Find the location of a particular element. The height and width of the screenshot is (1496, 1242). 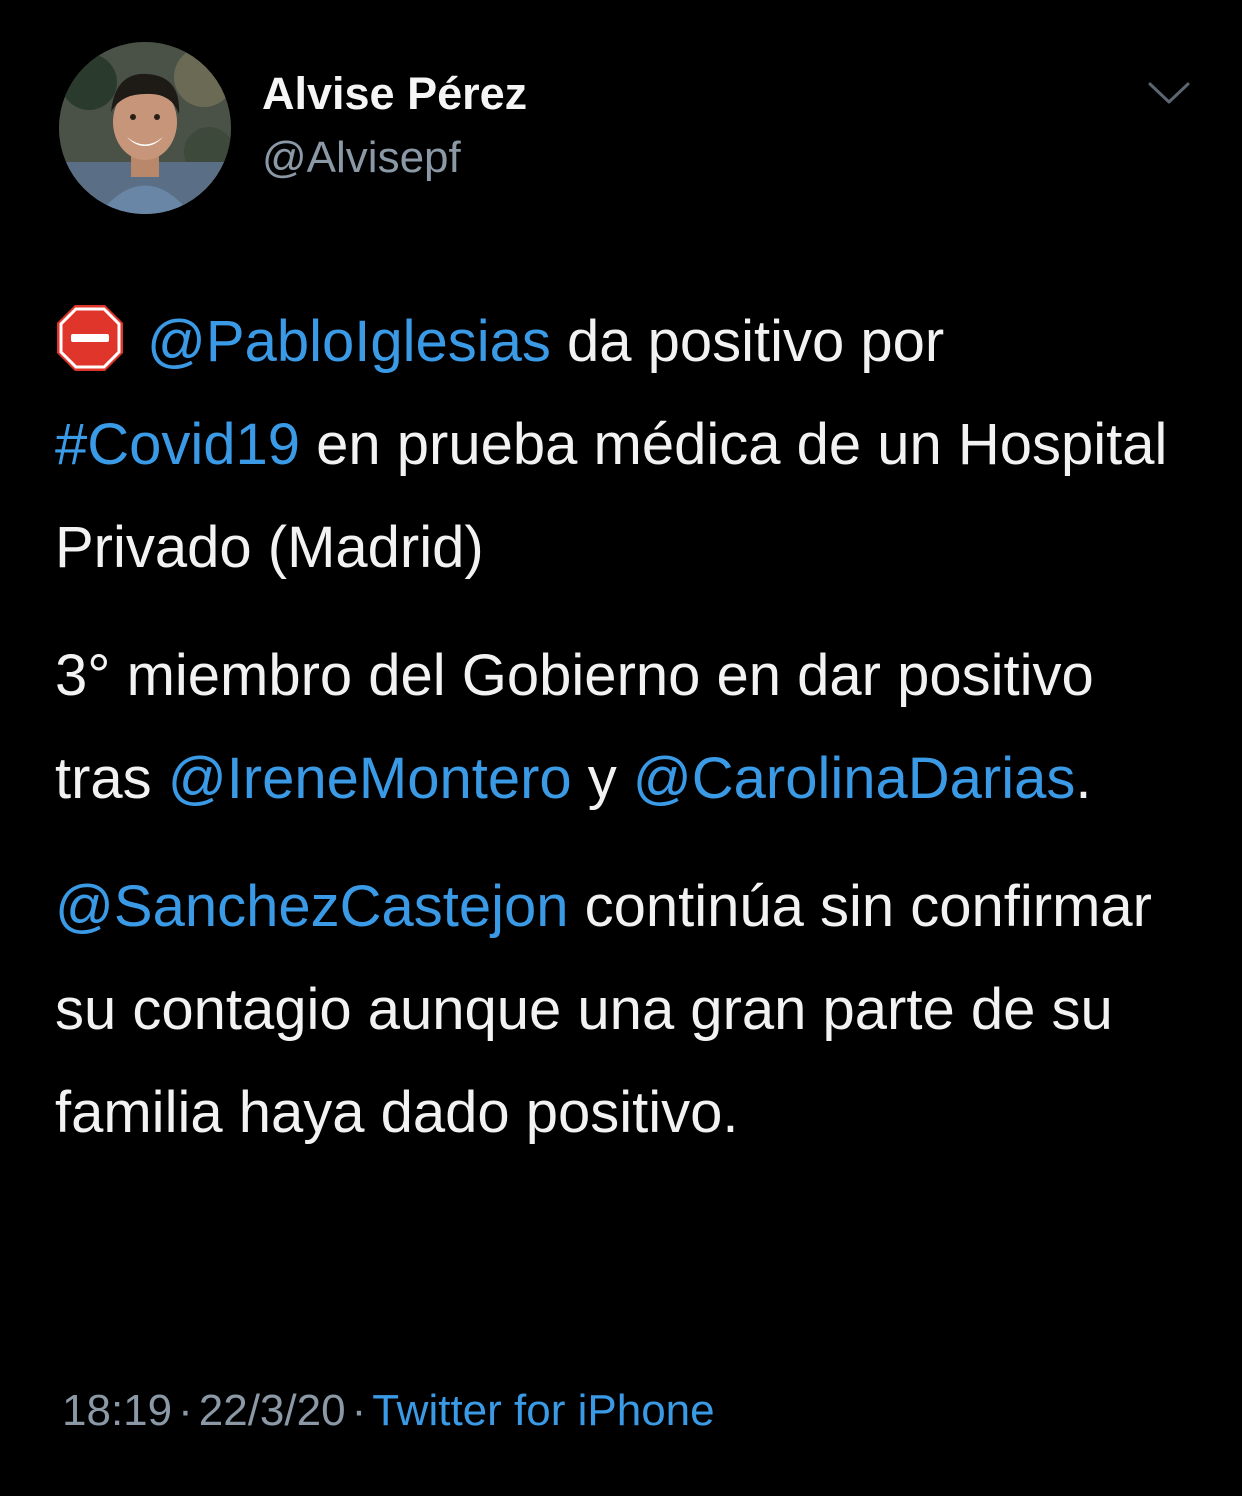

mention-link: @CarolinaDarias is located at coordinates (854, 778).